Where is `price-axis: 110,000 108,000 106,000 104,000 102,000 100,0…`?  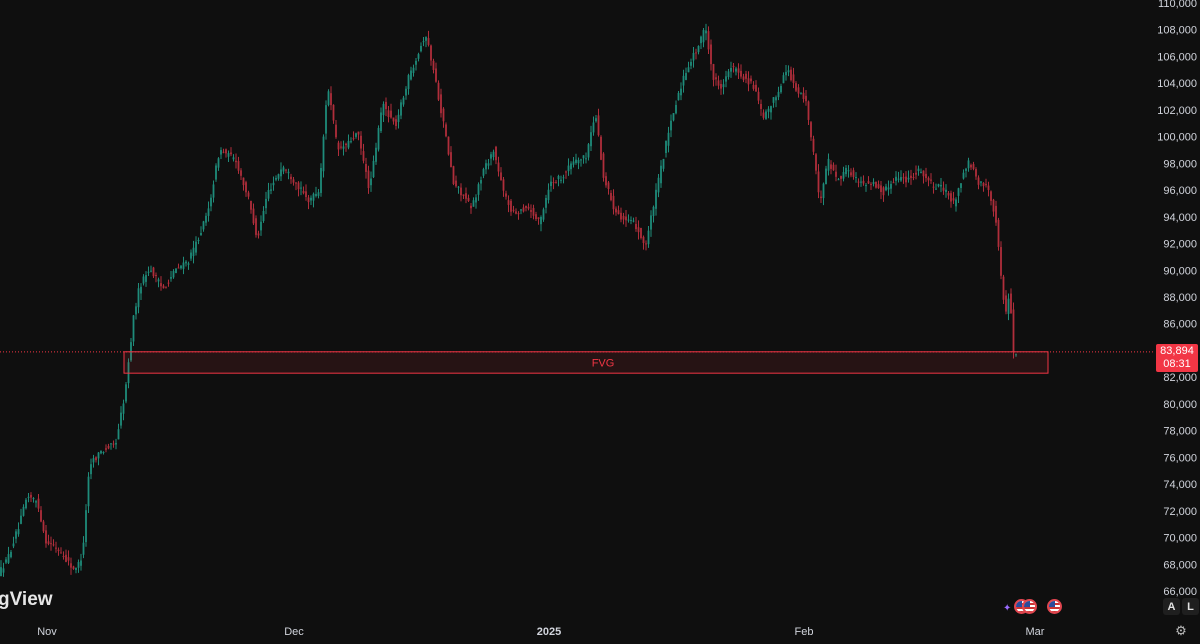
price-axis: 110,000 108,000 106,000 104,000 102,000 100,0… is located at coordinates (1177, 299).